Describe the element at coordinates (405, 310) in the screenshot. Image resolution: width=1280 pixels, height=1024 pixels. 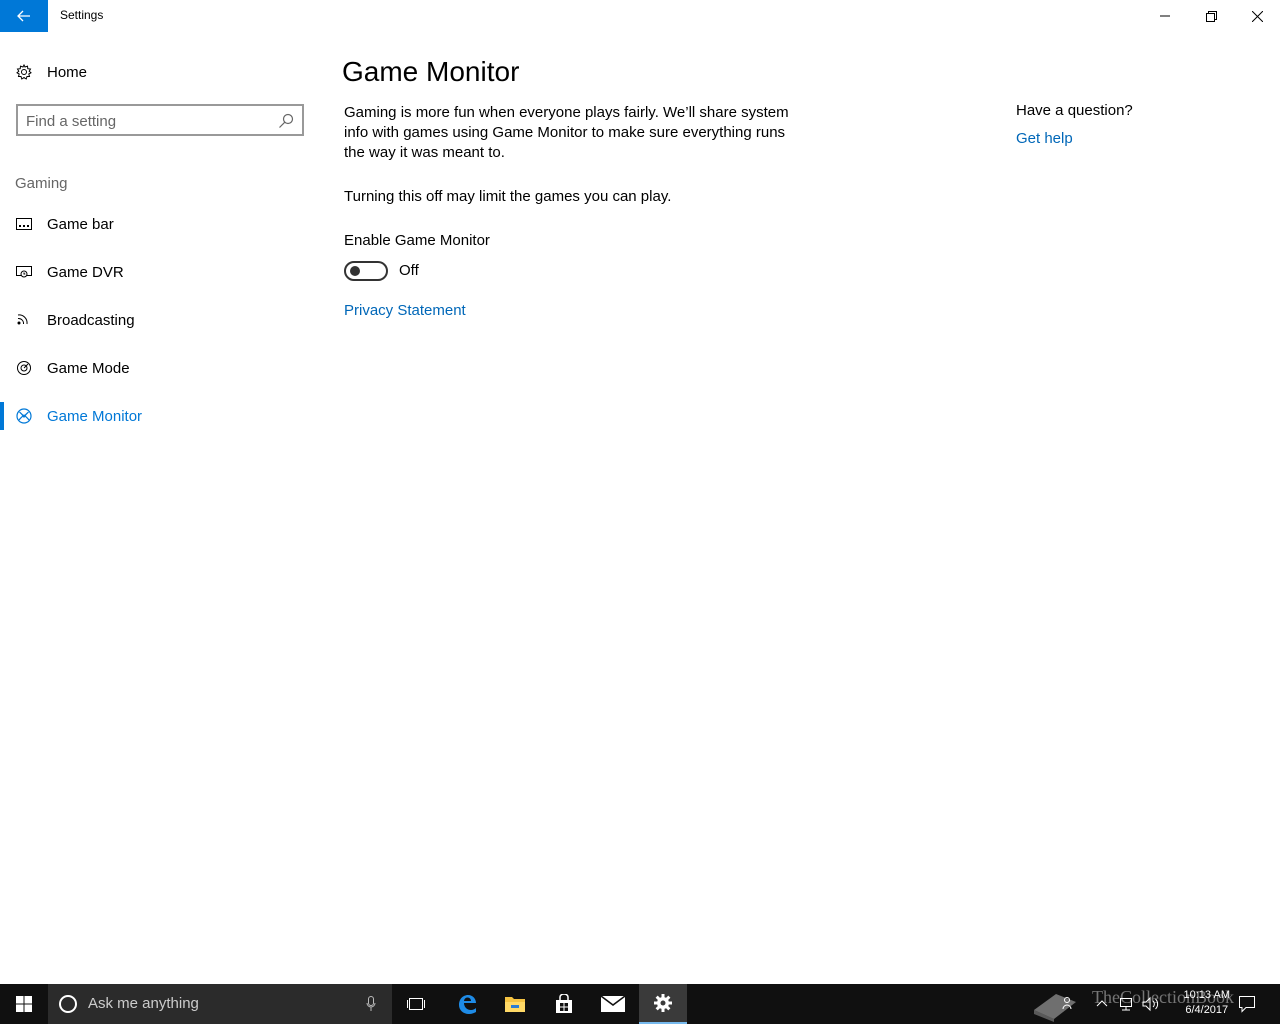
I see `privacy-statement-link: Privacy Statement` at that location.